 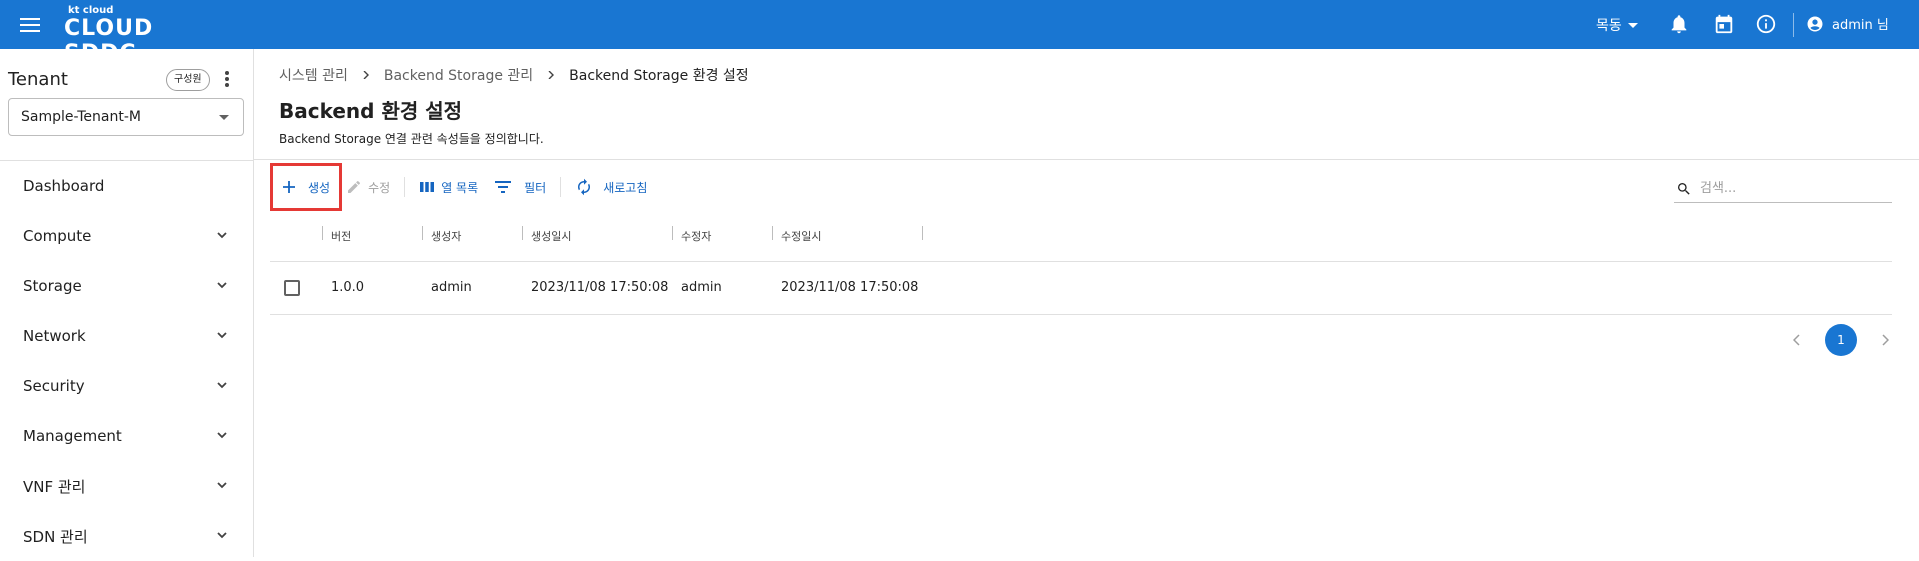 I want to click on table-header: 버전 생성자 생성일시 수정자 수정일시, so click(x=1081, y=240).